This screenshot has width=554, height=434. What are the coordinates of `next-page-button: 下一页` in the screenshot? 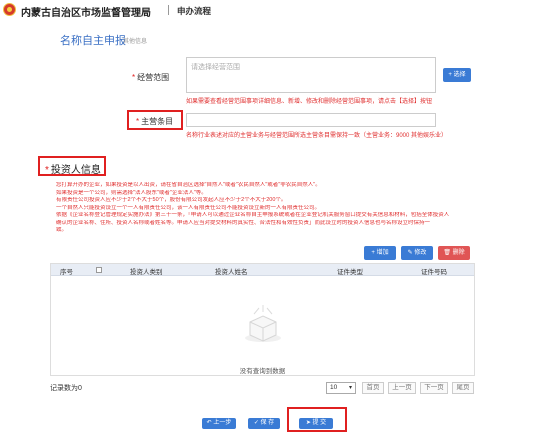 It's located at (434, 388).